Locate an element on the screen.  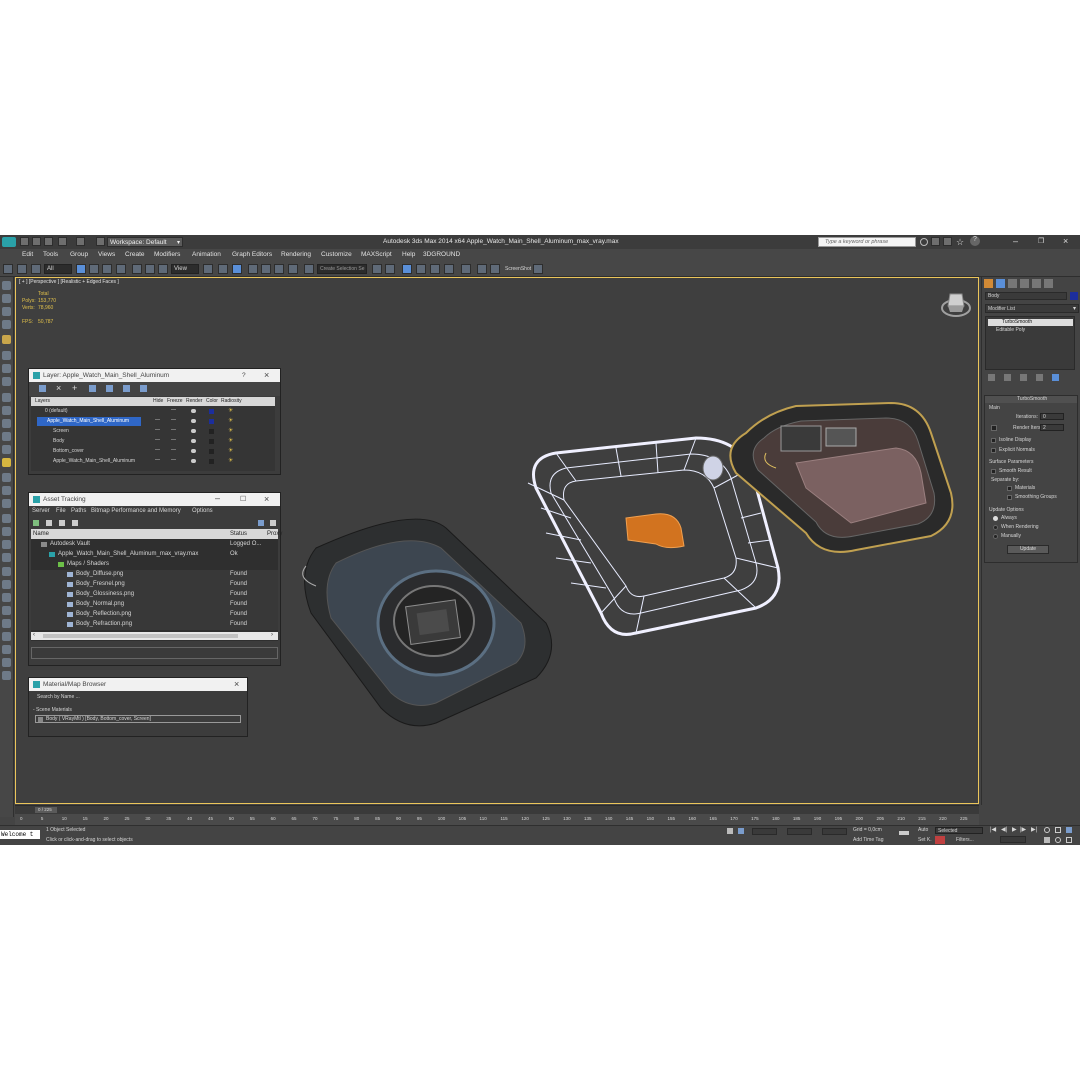
left-tool-9-icon is located at coordinates (6, 397).